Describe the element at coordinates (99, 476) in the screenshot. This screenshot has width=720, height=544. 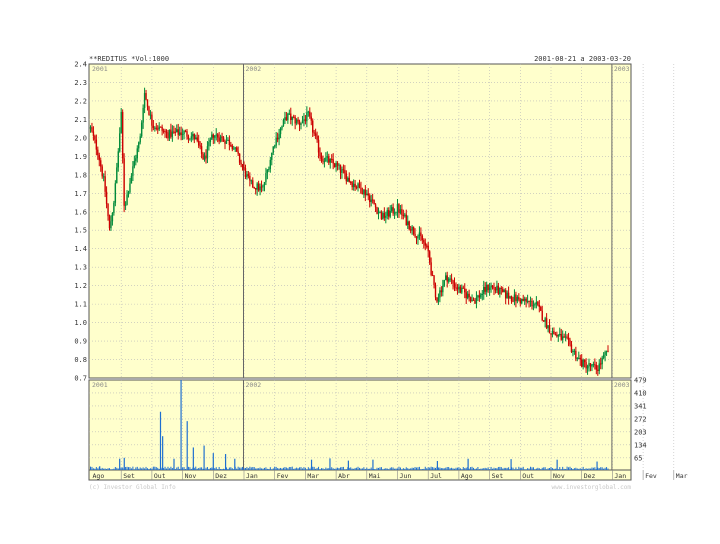
I see `month-tick-label: Ago` at that location.